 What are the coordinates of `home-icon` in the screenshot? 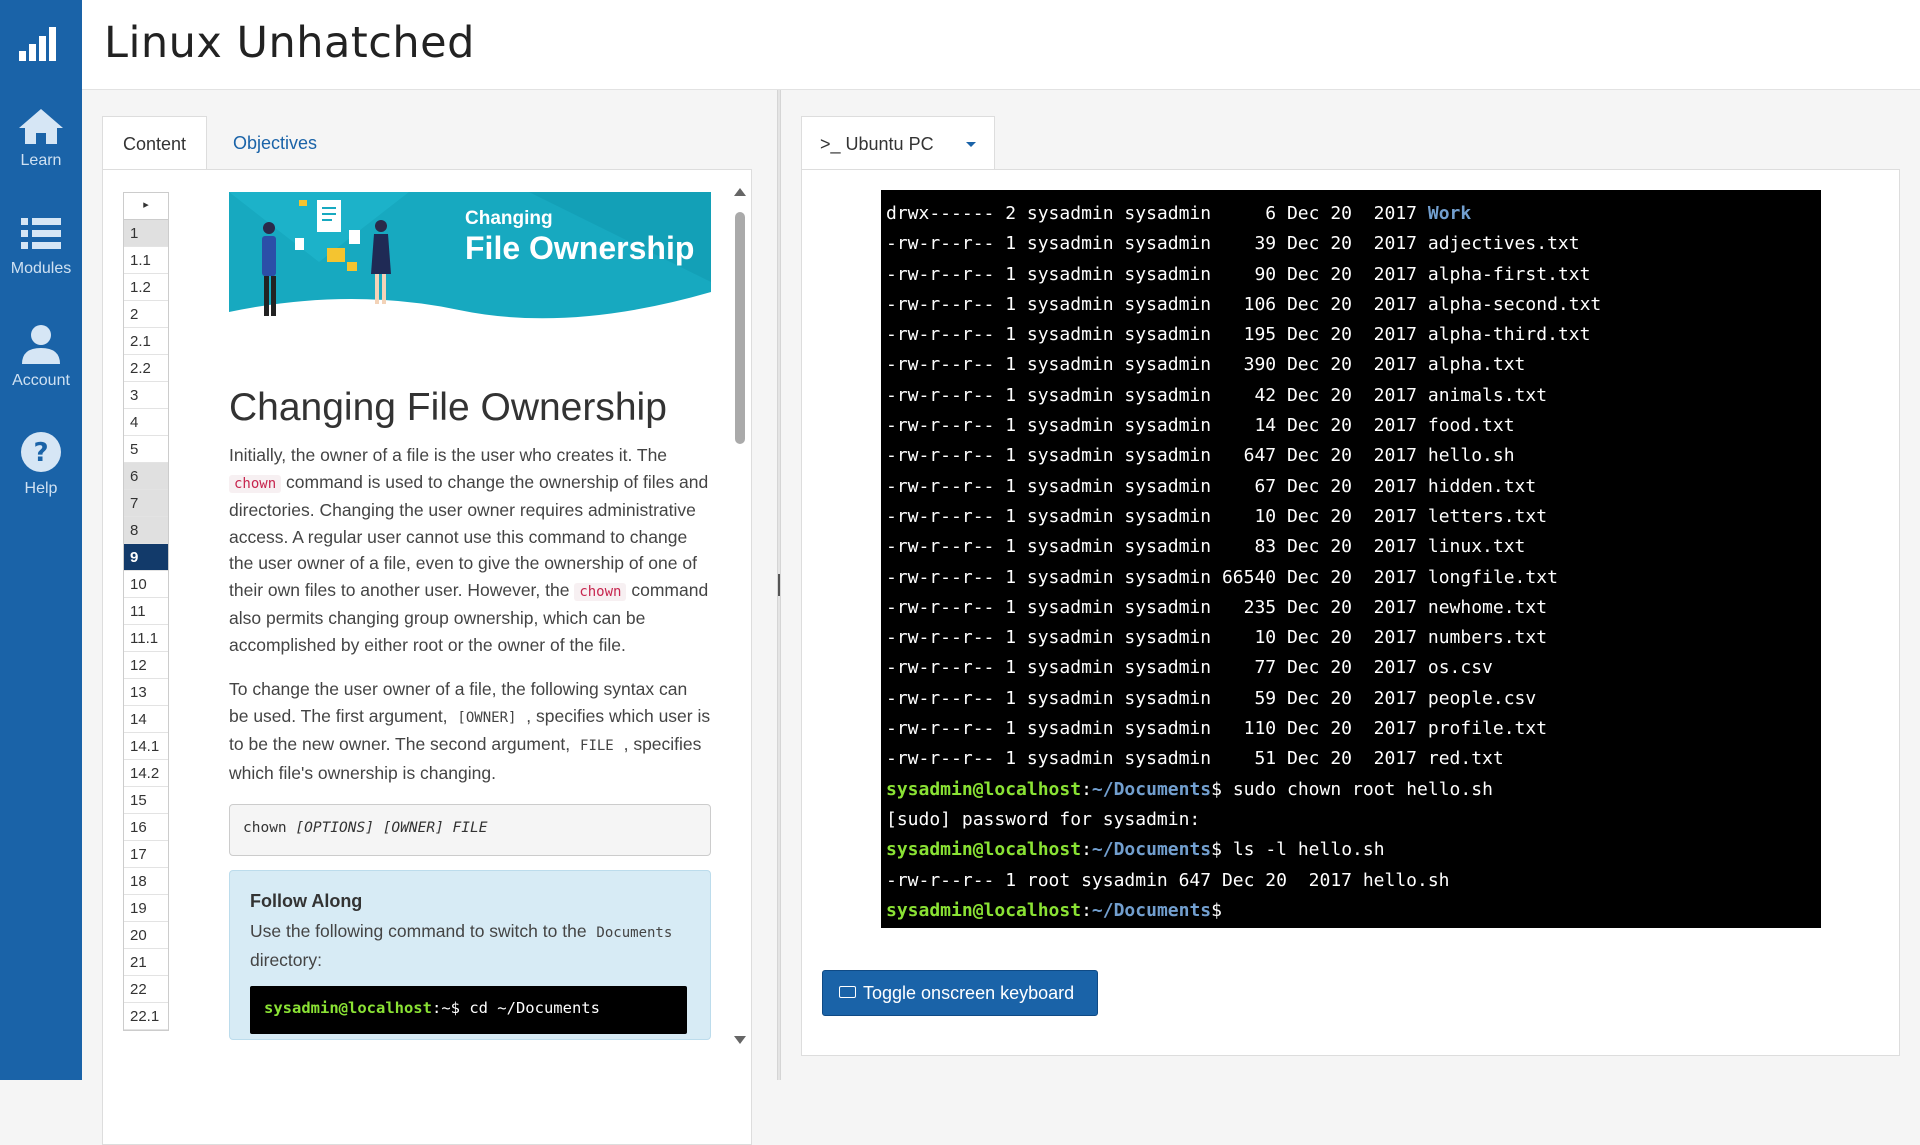 It's located at (41, 126).